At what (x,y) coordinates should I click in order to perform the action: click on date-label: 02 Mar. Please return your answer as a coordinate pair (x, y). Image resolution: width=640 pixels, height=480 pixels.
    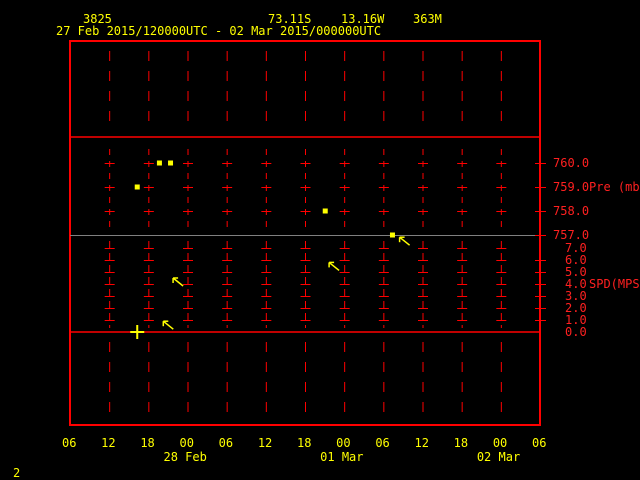
    Looking at the image, I should click on (498, 457).